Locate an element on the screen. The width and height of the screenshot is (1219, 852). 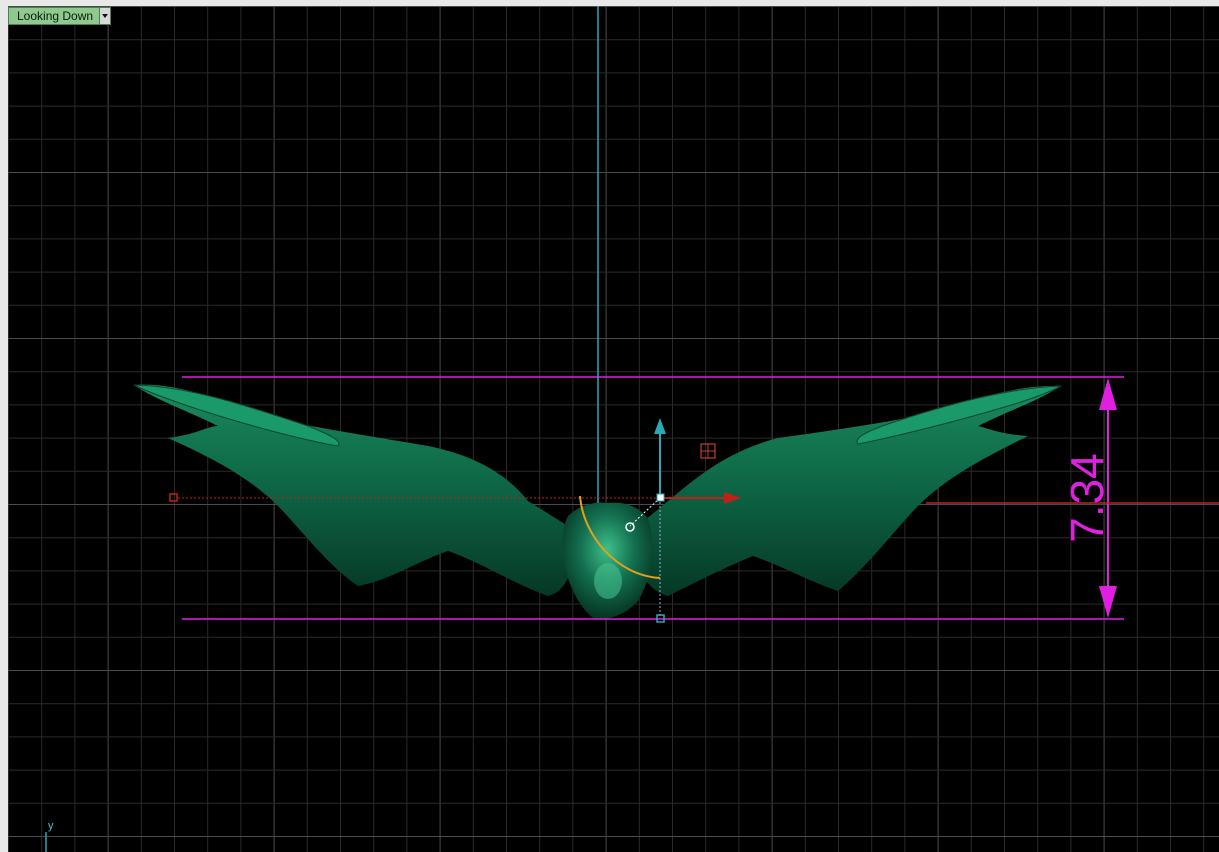
view-label: Looking Down is located at coordinates (54, 16).